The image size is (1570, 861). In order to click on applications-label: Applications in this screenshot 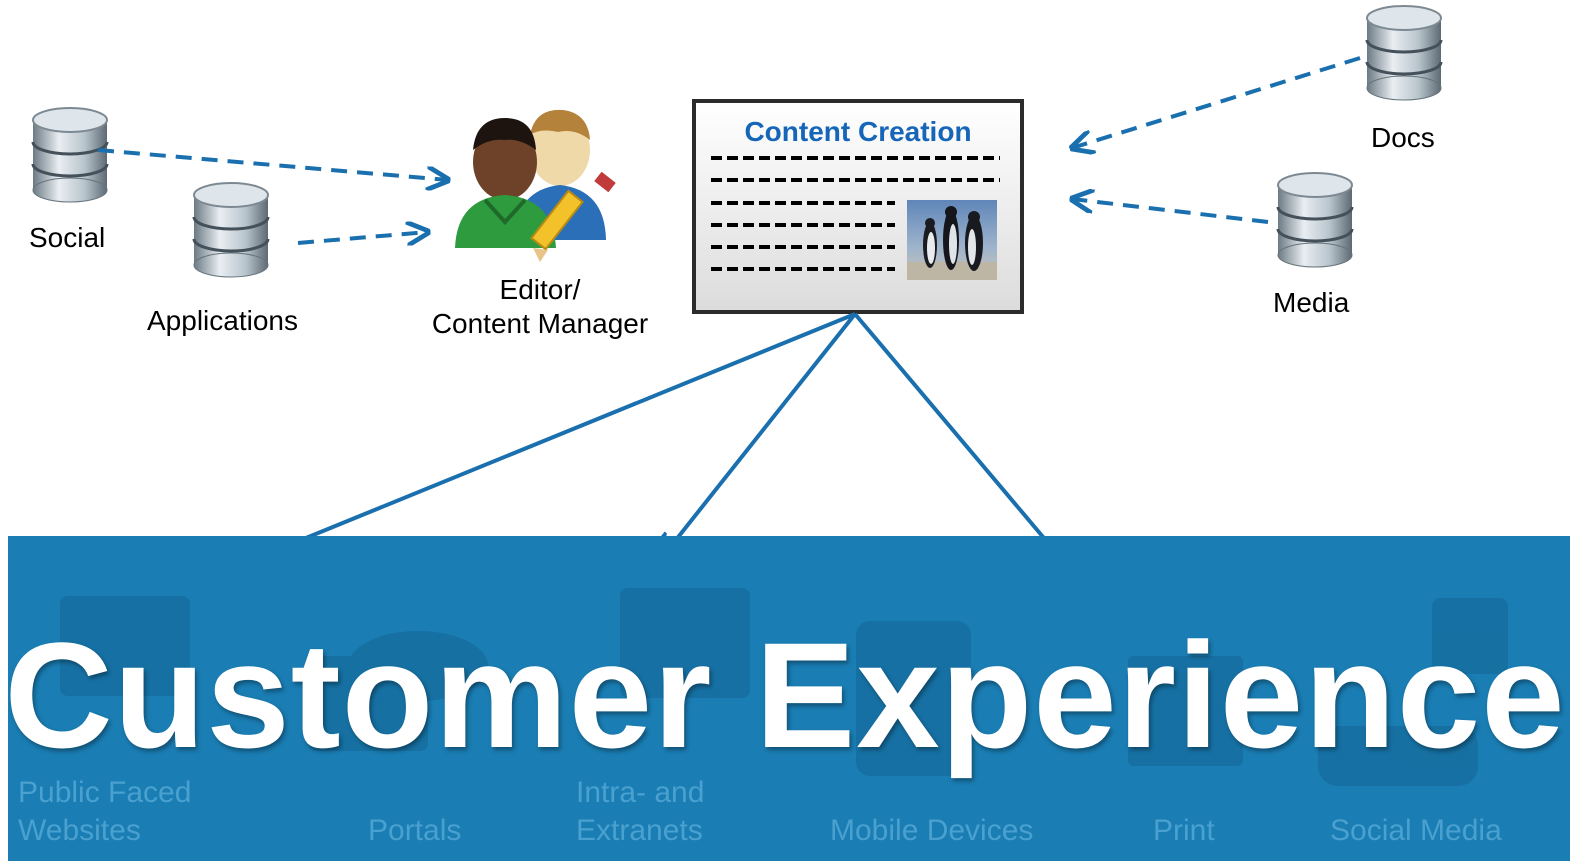, I will do `click(222, 320)`.